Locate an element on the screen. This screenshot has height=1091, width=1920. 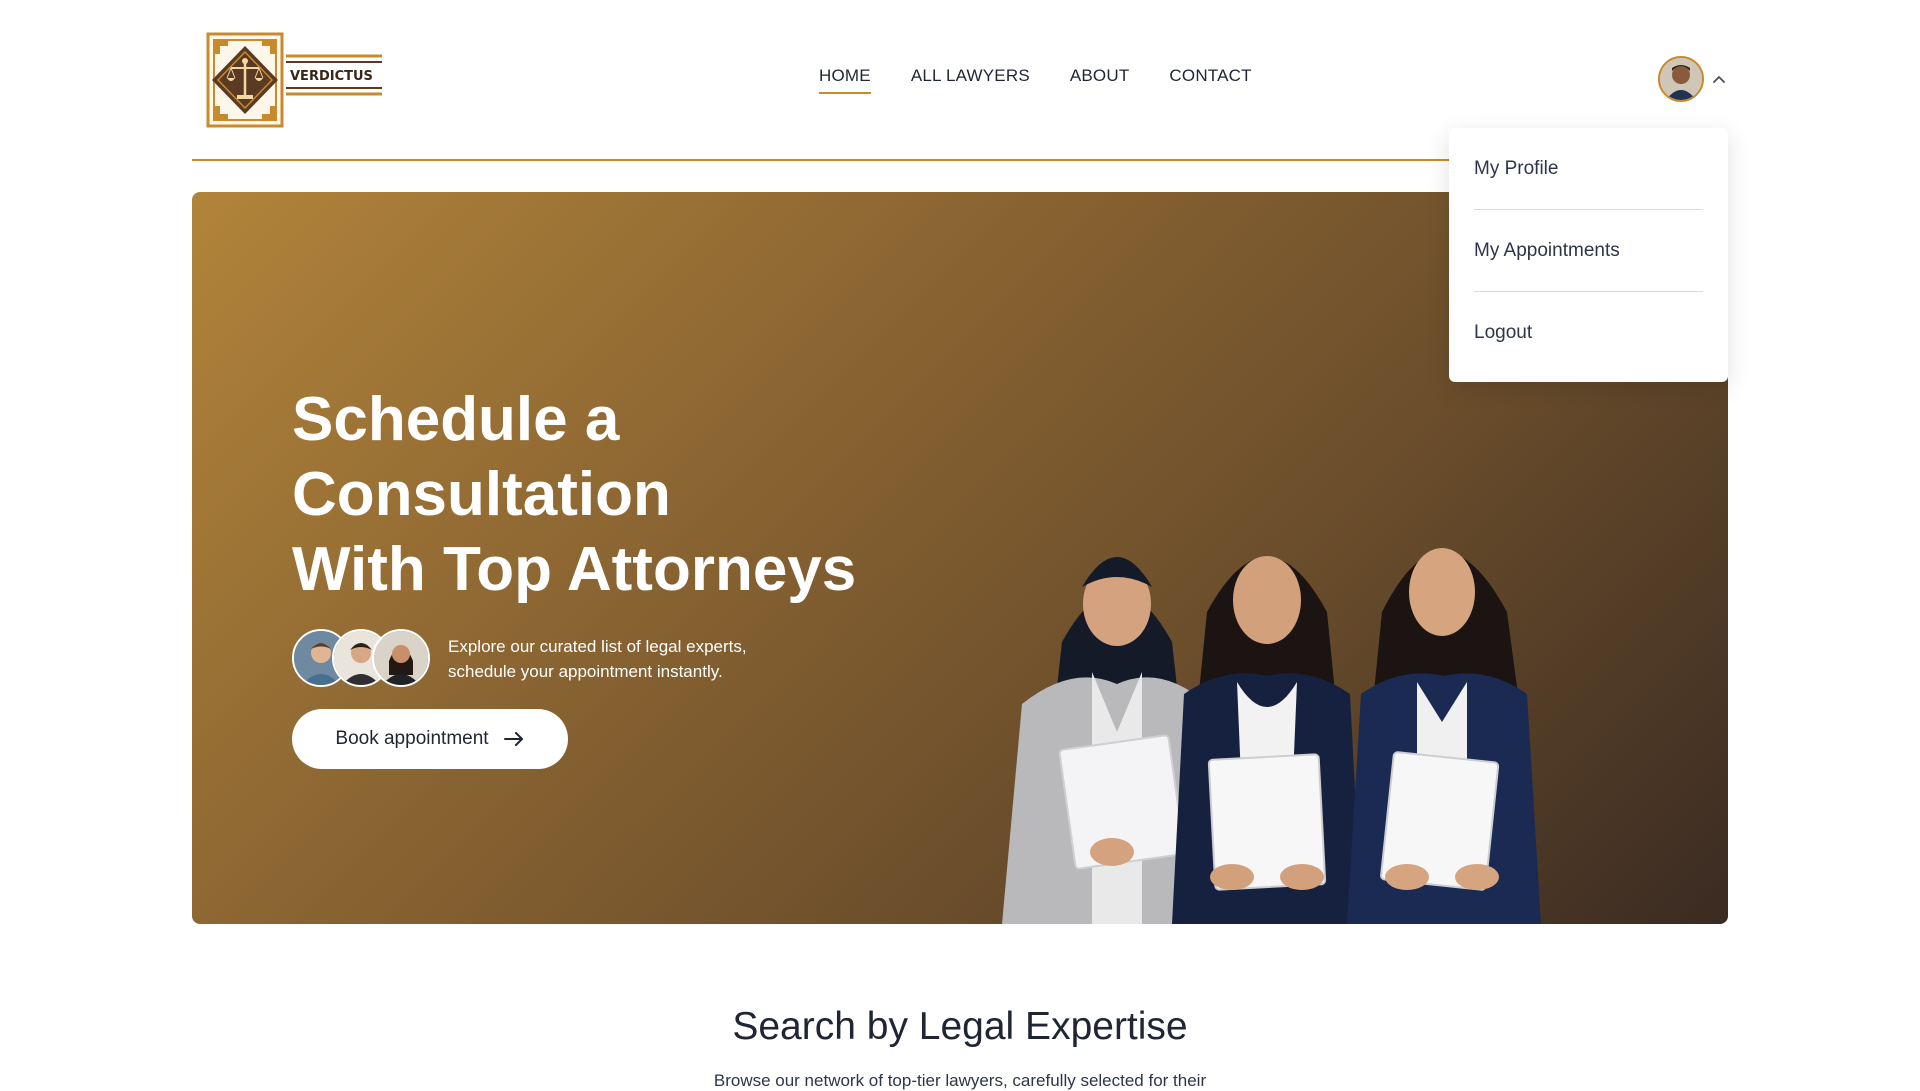
lawyer-avatar-group is located at coordinates (363, 659).